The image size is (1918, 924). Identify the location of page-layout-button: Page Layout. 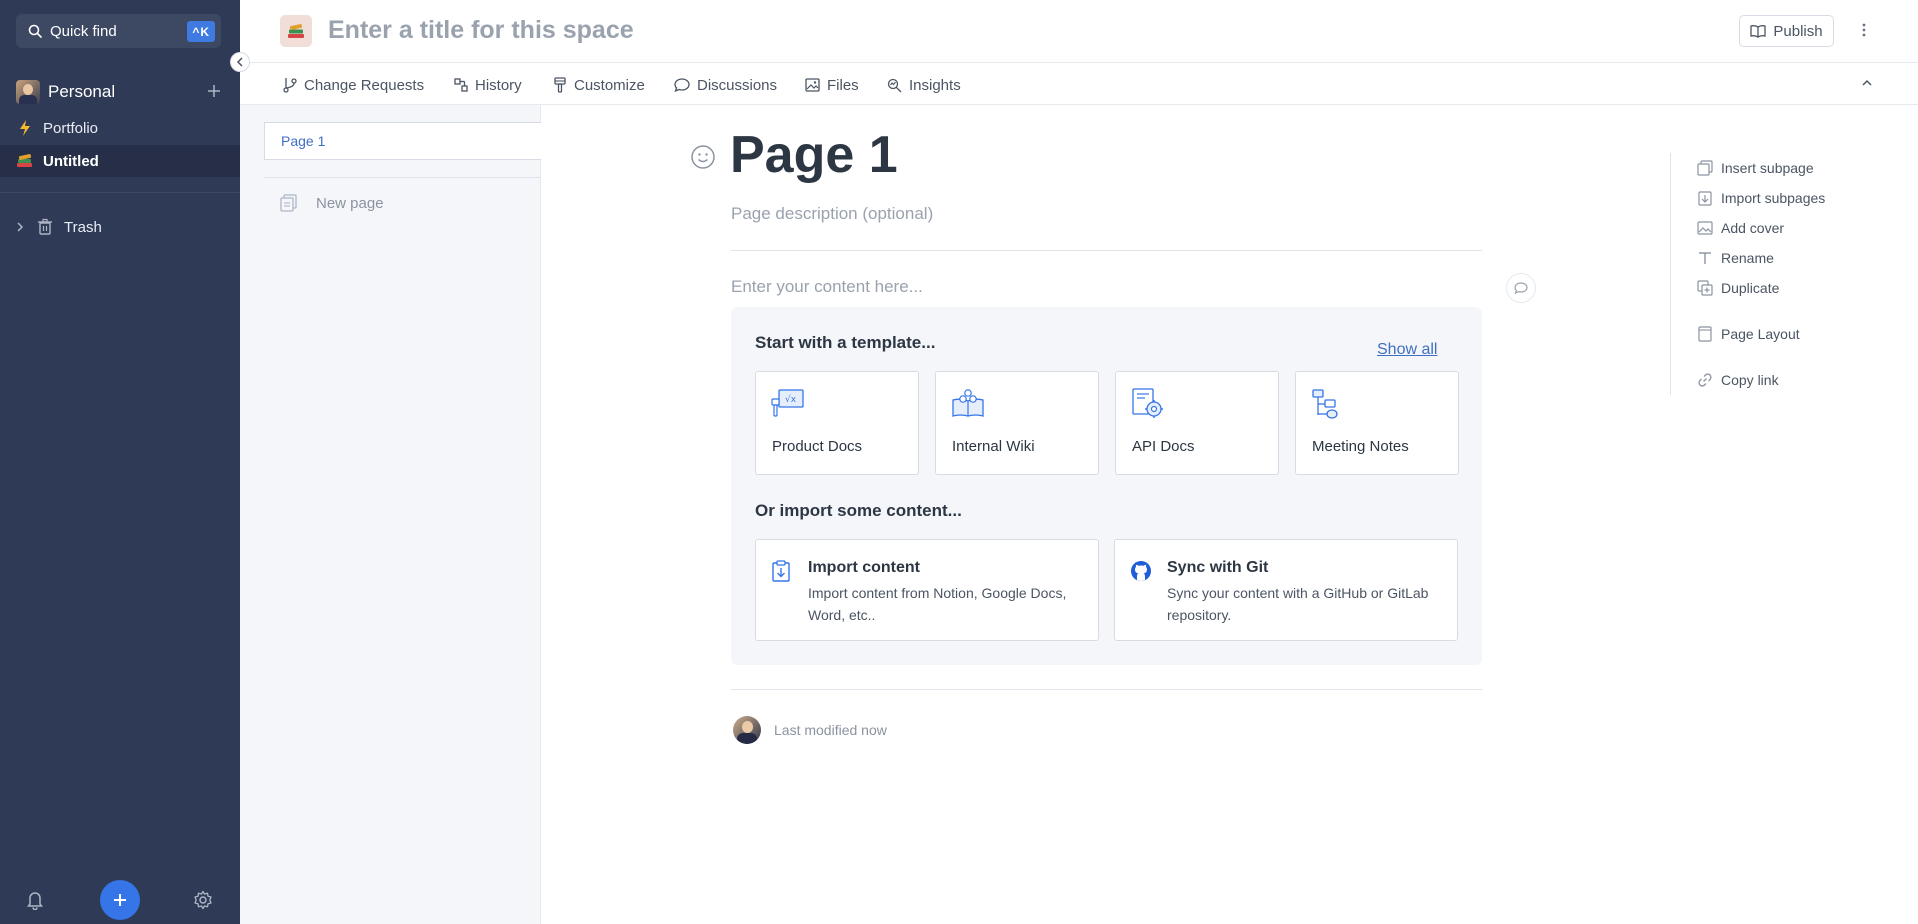
(1748, 334).